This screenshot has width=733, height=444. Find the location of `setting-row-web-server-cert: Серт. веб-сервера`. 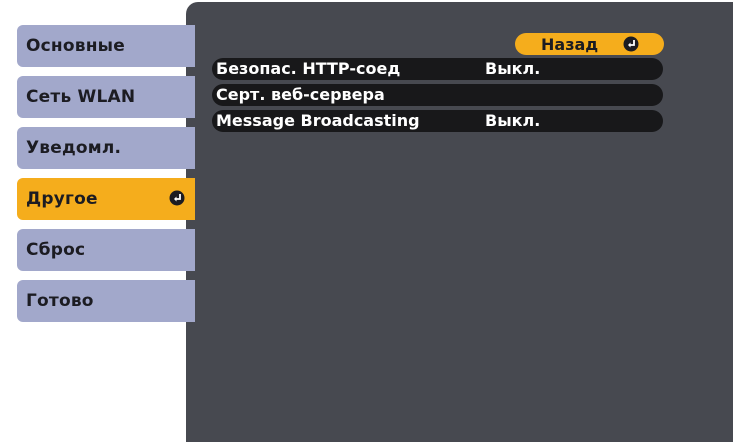

setting-row-web-server-cert: Серт. веб-сервера is located at coordinates (437, 95).